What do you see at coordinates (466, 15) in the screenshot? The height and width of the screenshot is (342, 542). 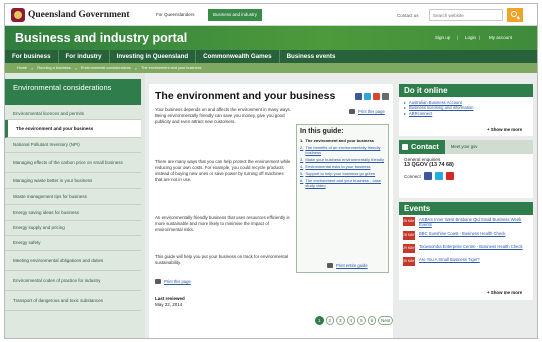 I see `search-input` at bounding box center [466, 15].